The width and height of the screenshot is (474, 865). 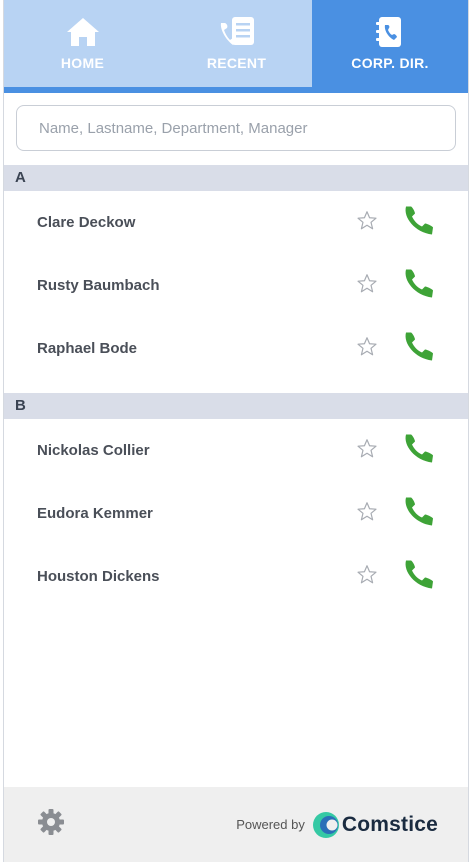 What do you see at coordinates (325, 824) in the screenshot?
I see `comstice-logo-icon` at bounding box center [325, 824].